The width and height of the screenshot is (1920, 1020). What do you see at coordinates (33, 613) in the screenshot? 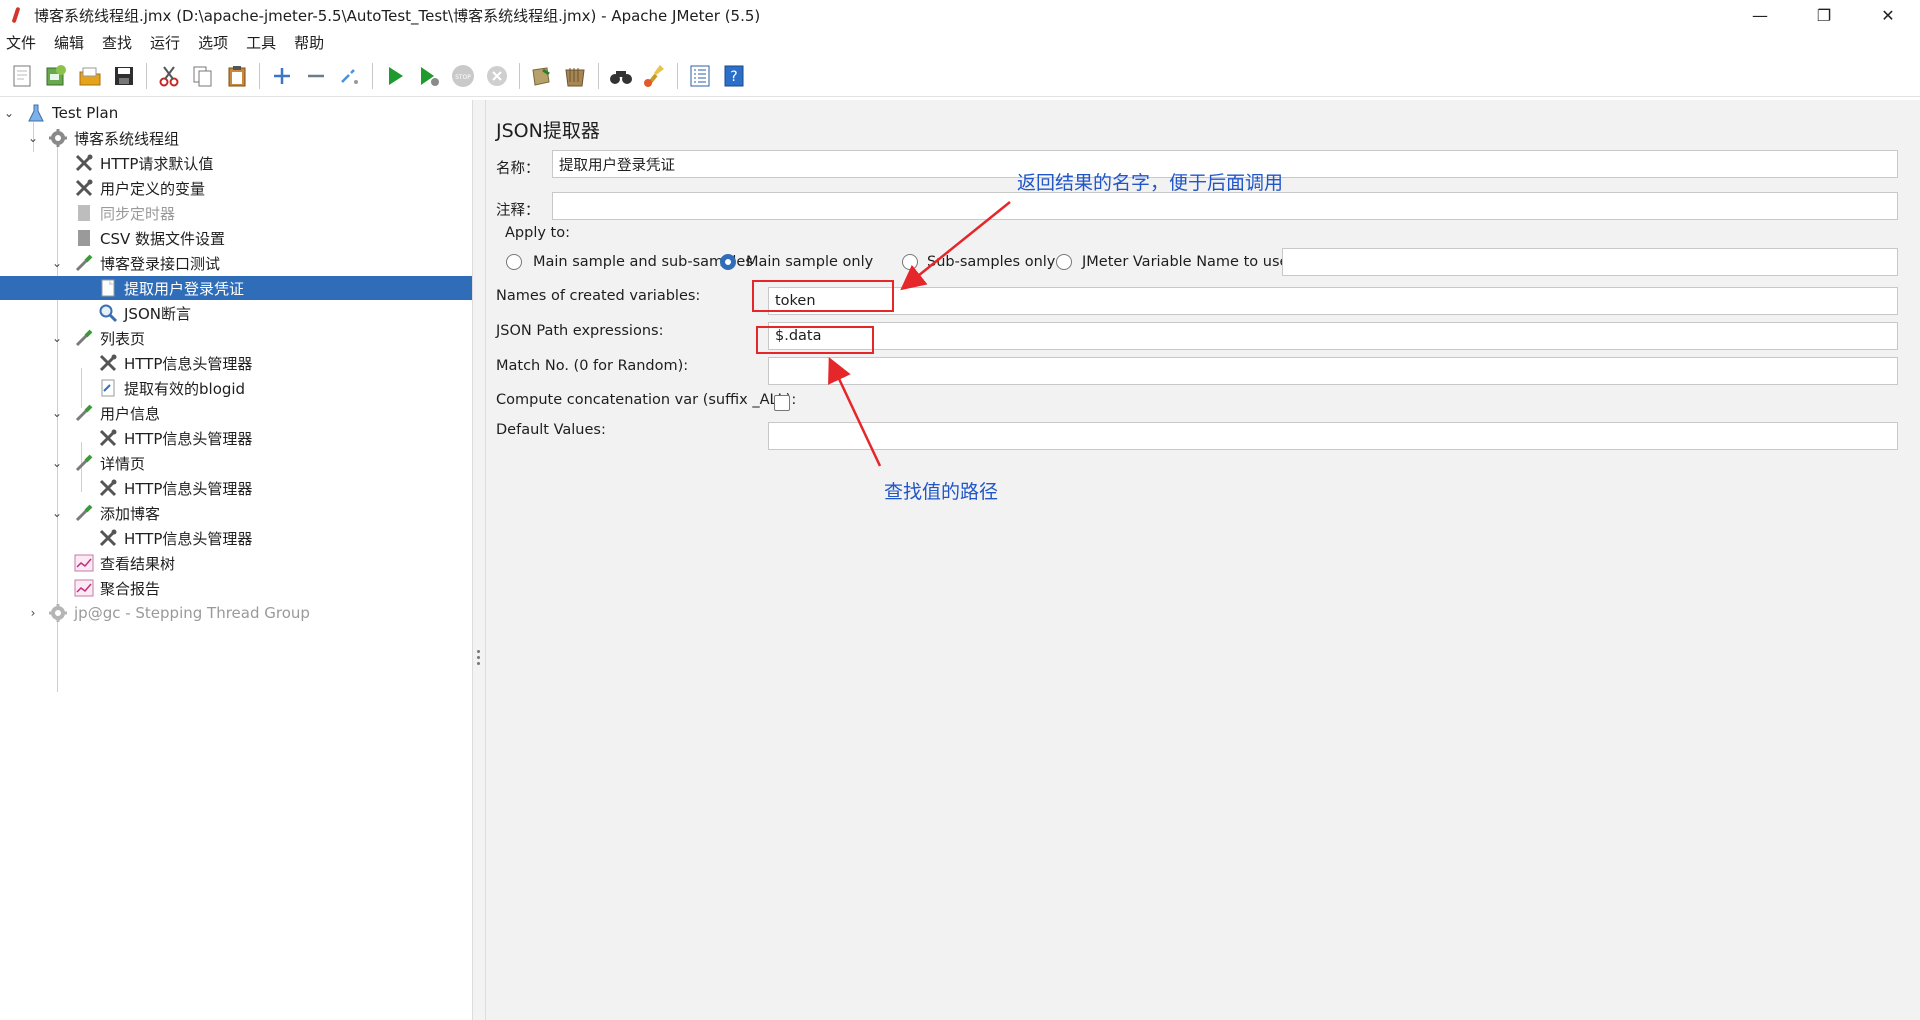
I see `chevron-right-icon: ›` at bounding box center [33, 613].